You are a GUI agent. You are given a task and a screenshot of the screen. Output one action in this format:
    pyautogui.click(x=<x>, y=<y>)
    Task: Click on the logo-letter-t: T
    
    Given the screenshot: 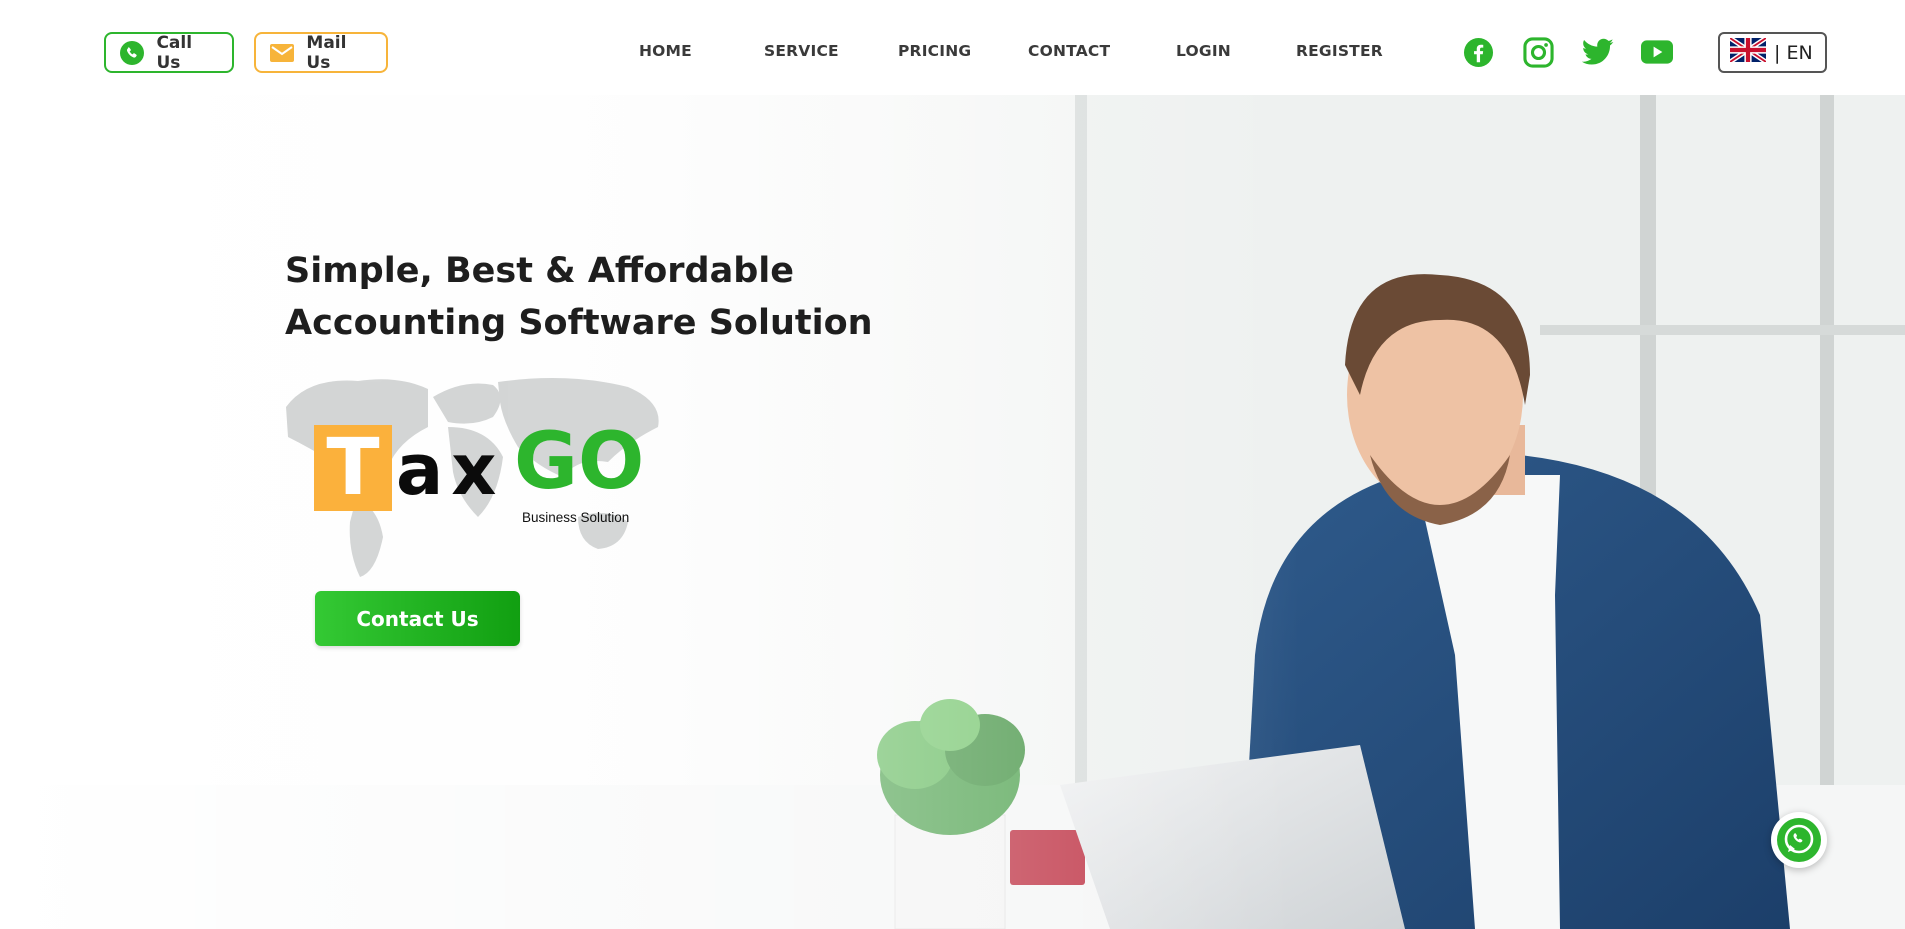 What is the action you would take?
    pyautogui.click(x=353, y=468)
    